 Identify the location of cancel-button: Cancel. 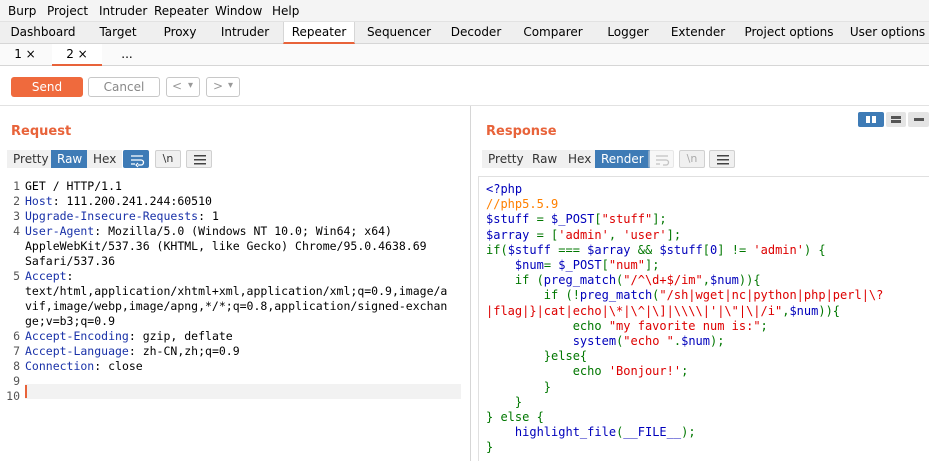
(124, 87).